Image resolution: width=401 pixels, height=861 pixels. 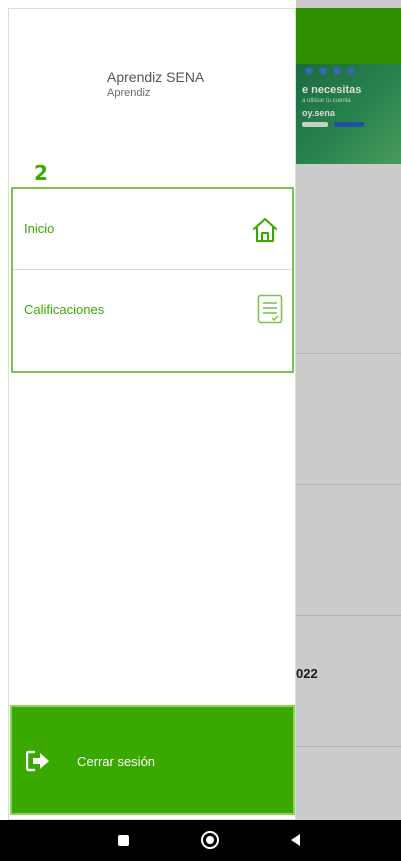 I want to click on menu-divider, so click(x=152, y=269).